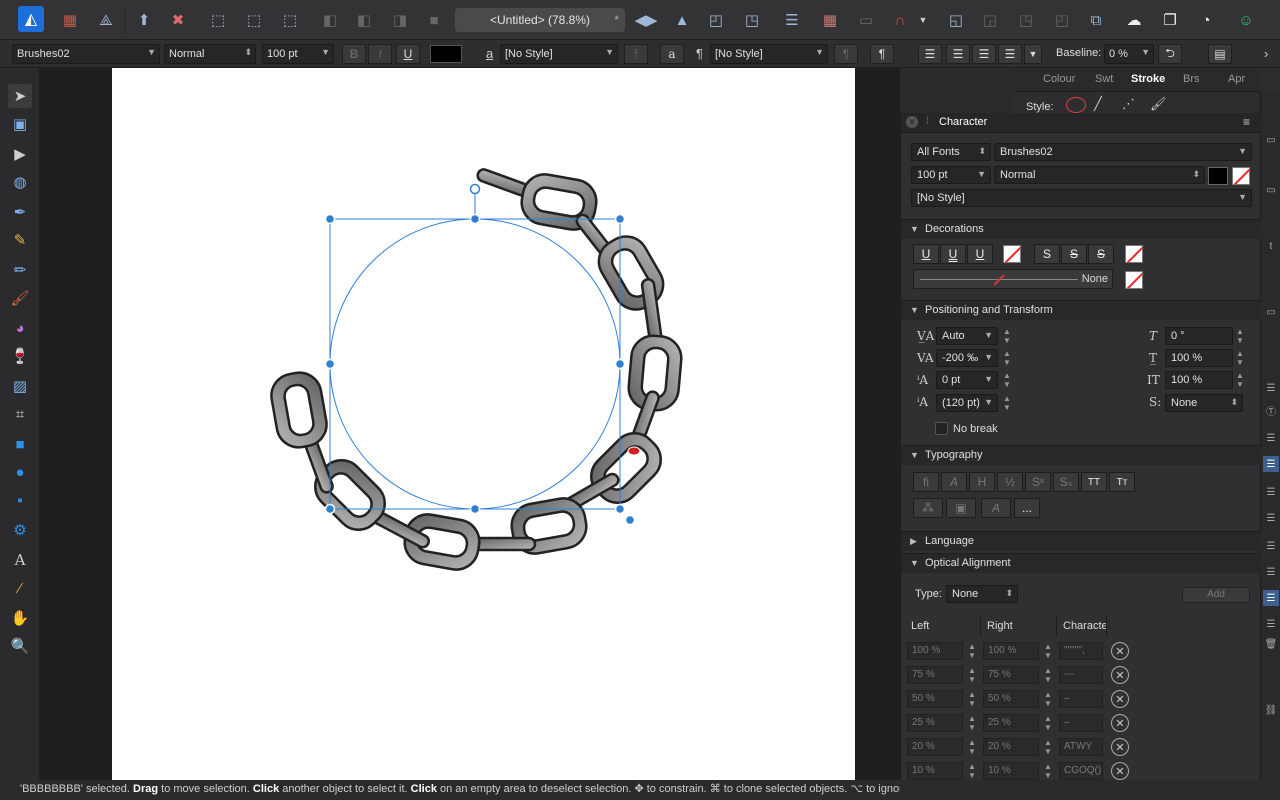  What do you see at coordinates (1271, 710) in the screenshot?
I see `link-icon: ⛓` at bounding box center [1271, 710].